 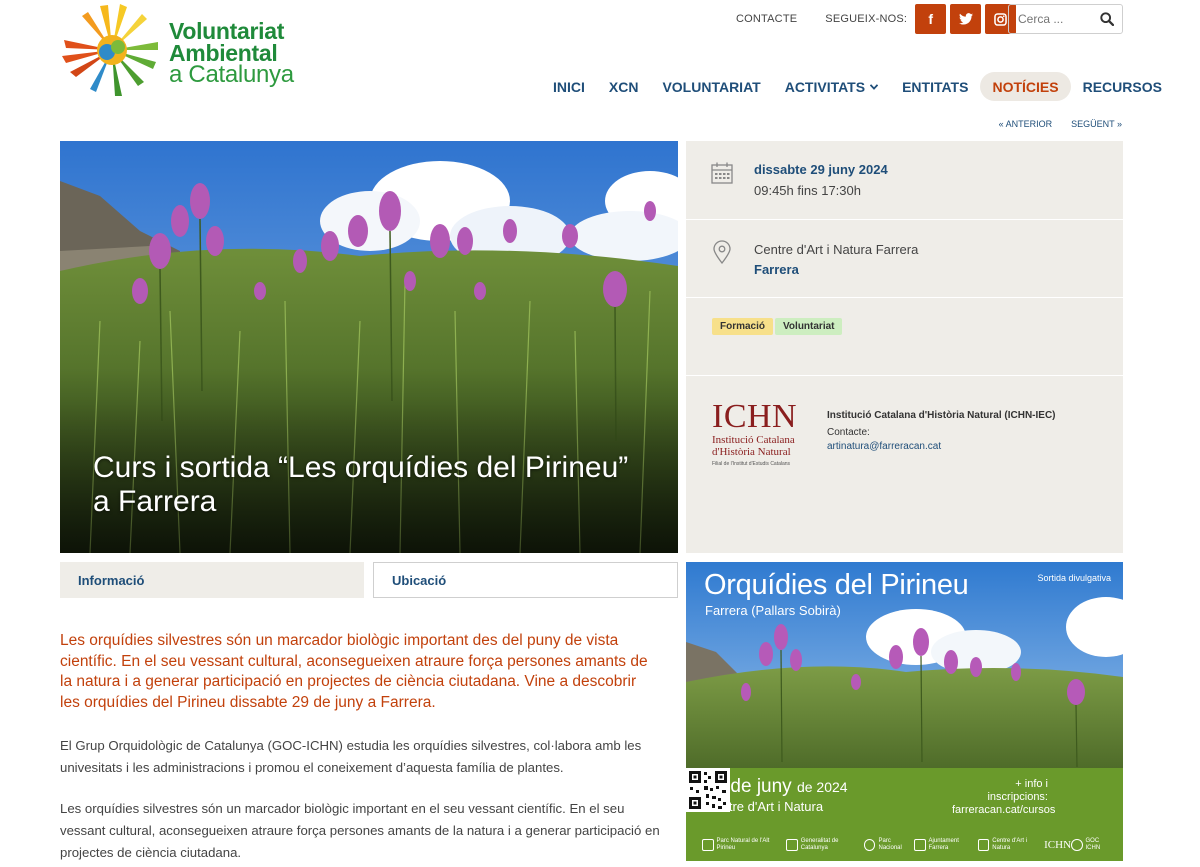 I want to click on logo-line-1: Voluntariat, so click(x=227, y=31).